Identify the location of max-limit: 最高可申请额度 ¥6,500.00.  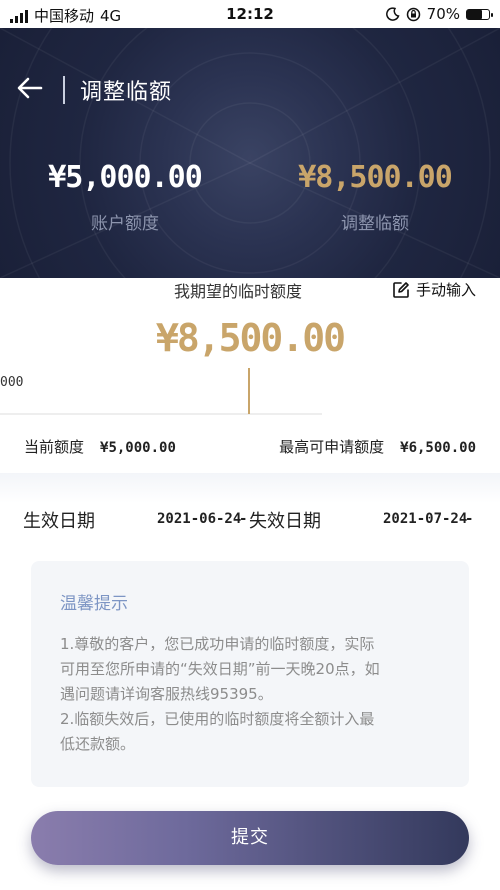
(377, 446).